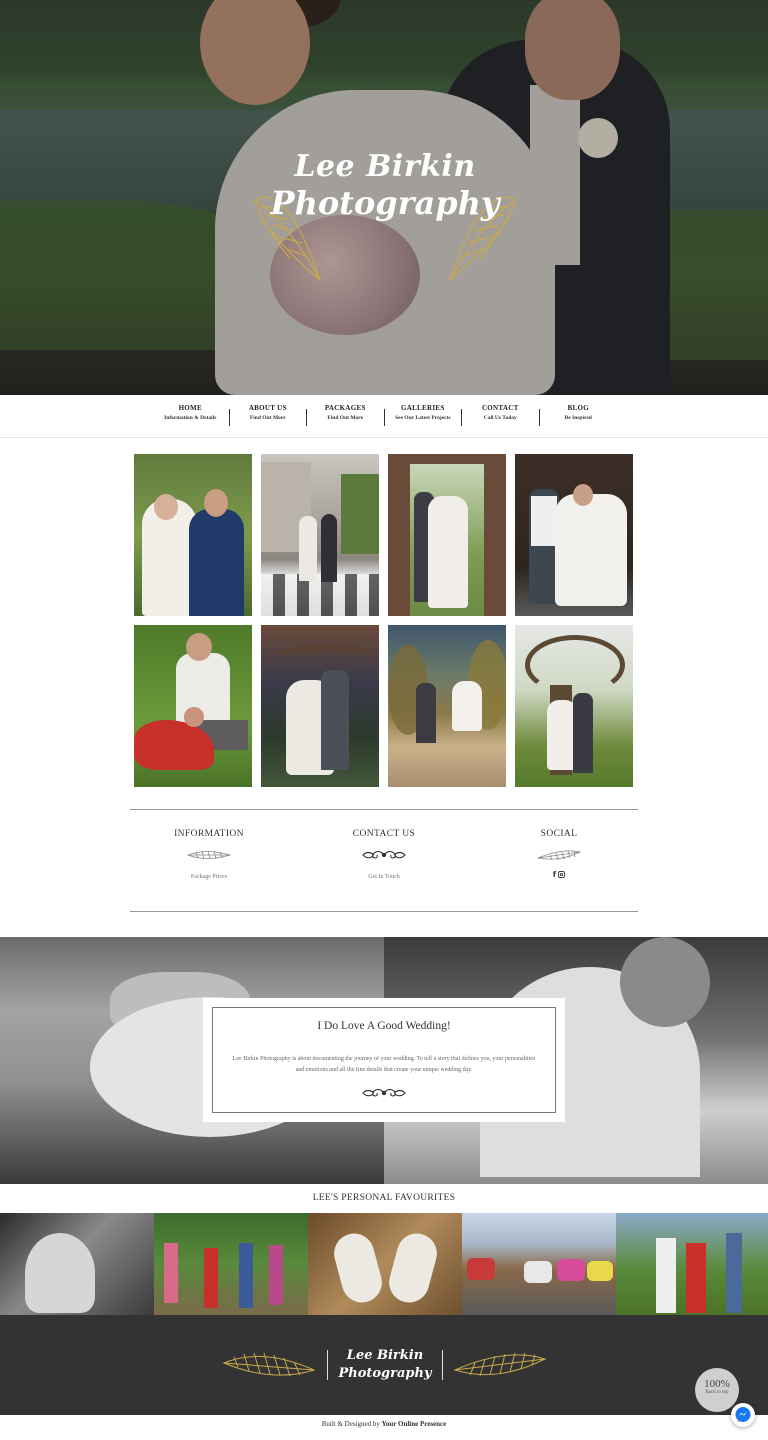  I want to click on logo-line-1: Lee Birkin, so click(385, 166).